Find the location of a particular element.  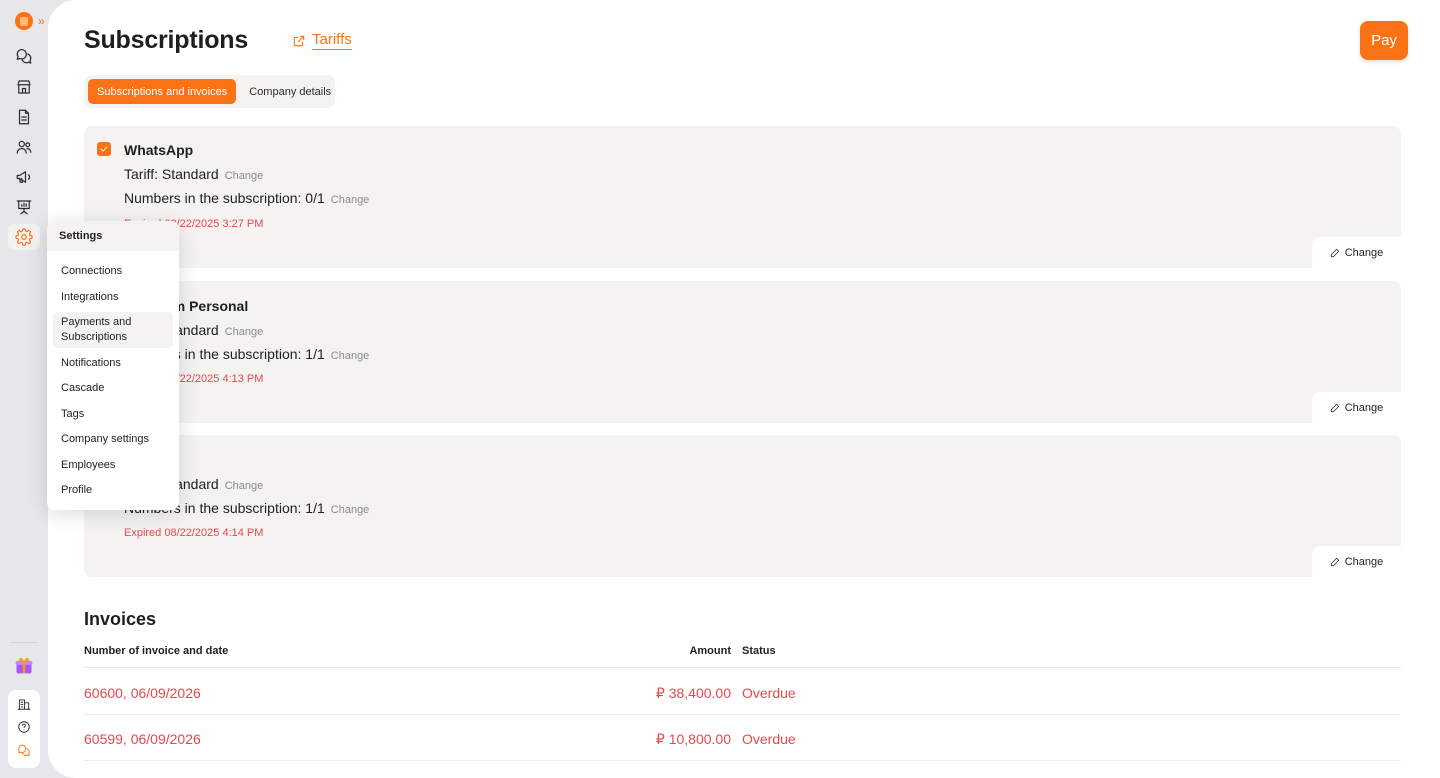

menu-item-tags: Tags is located at coordinates (113, 414).